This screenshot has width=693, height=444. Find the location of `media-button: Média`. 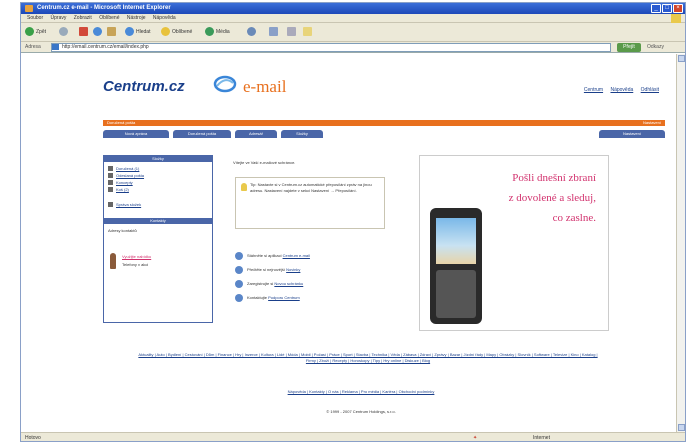

media-button: Média is located at coordinates (217, 32).